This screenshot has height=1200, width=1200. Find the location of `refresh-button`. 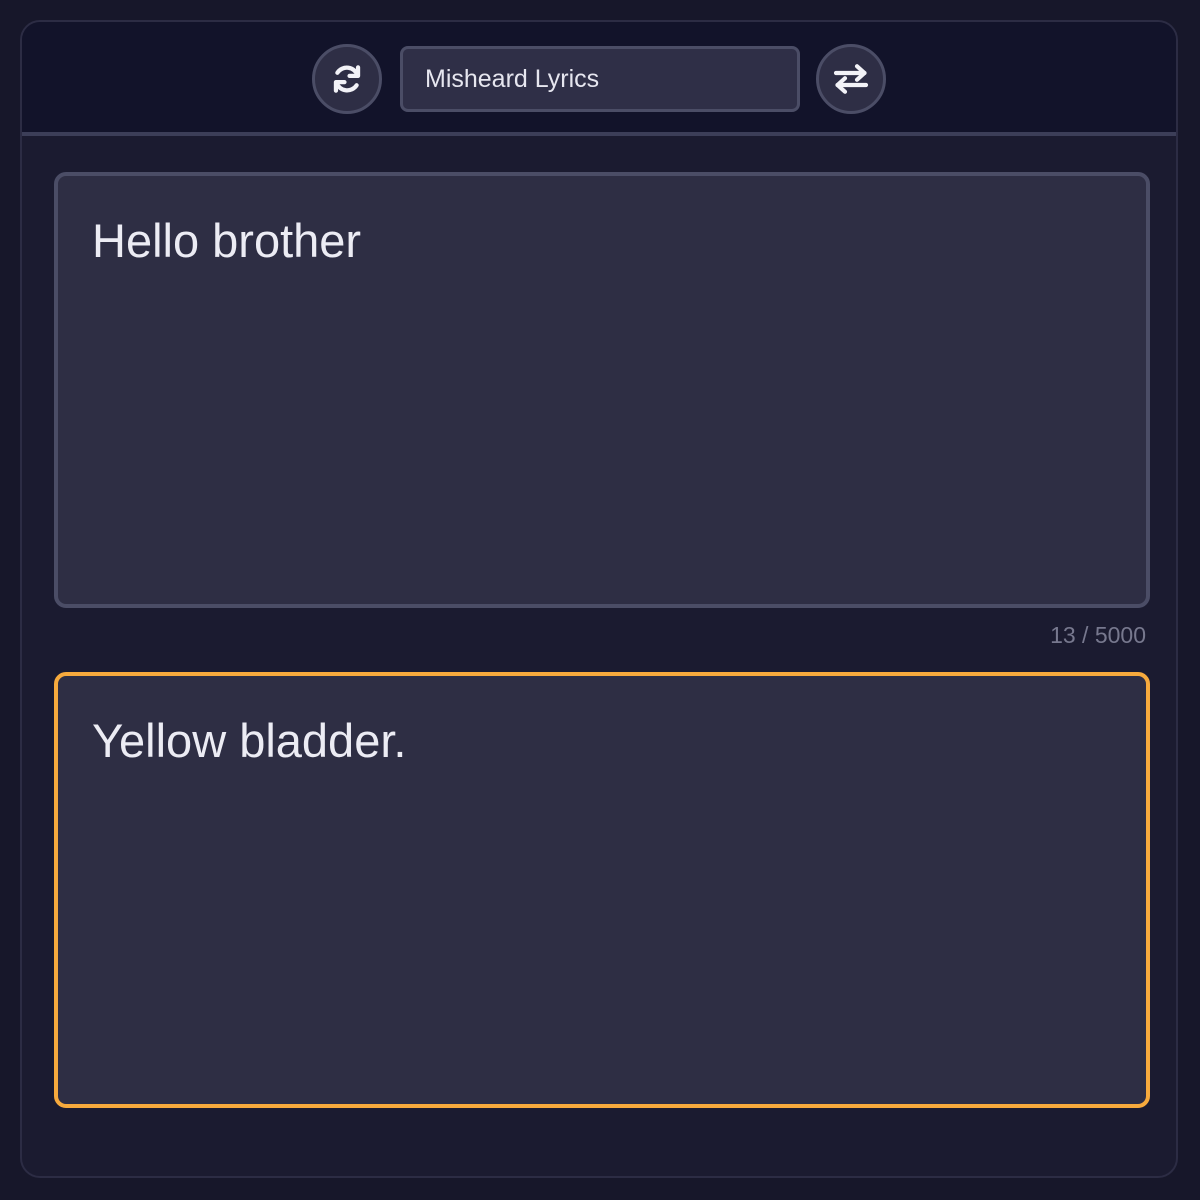

refresh-button is located at coordinates (347, 79).